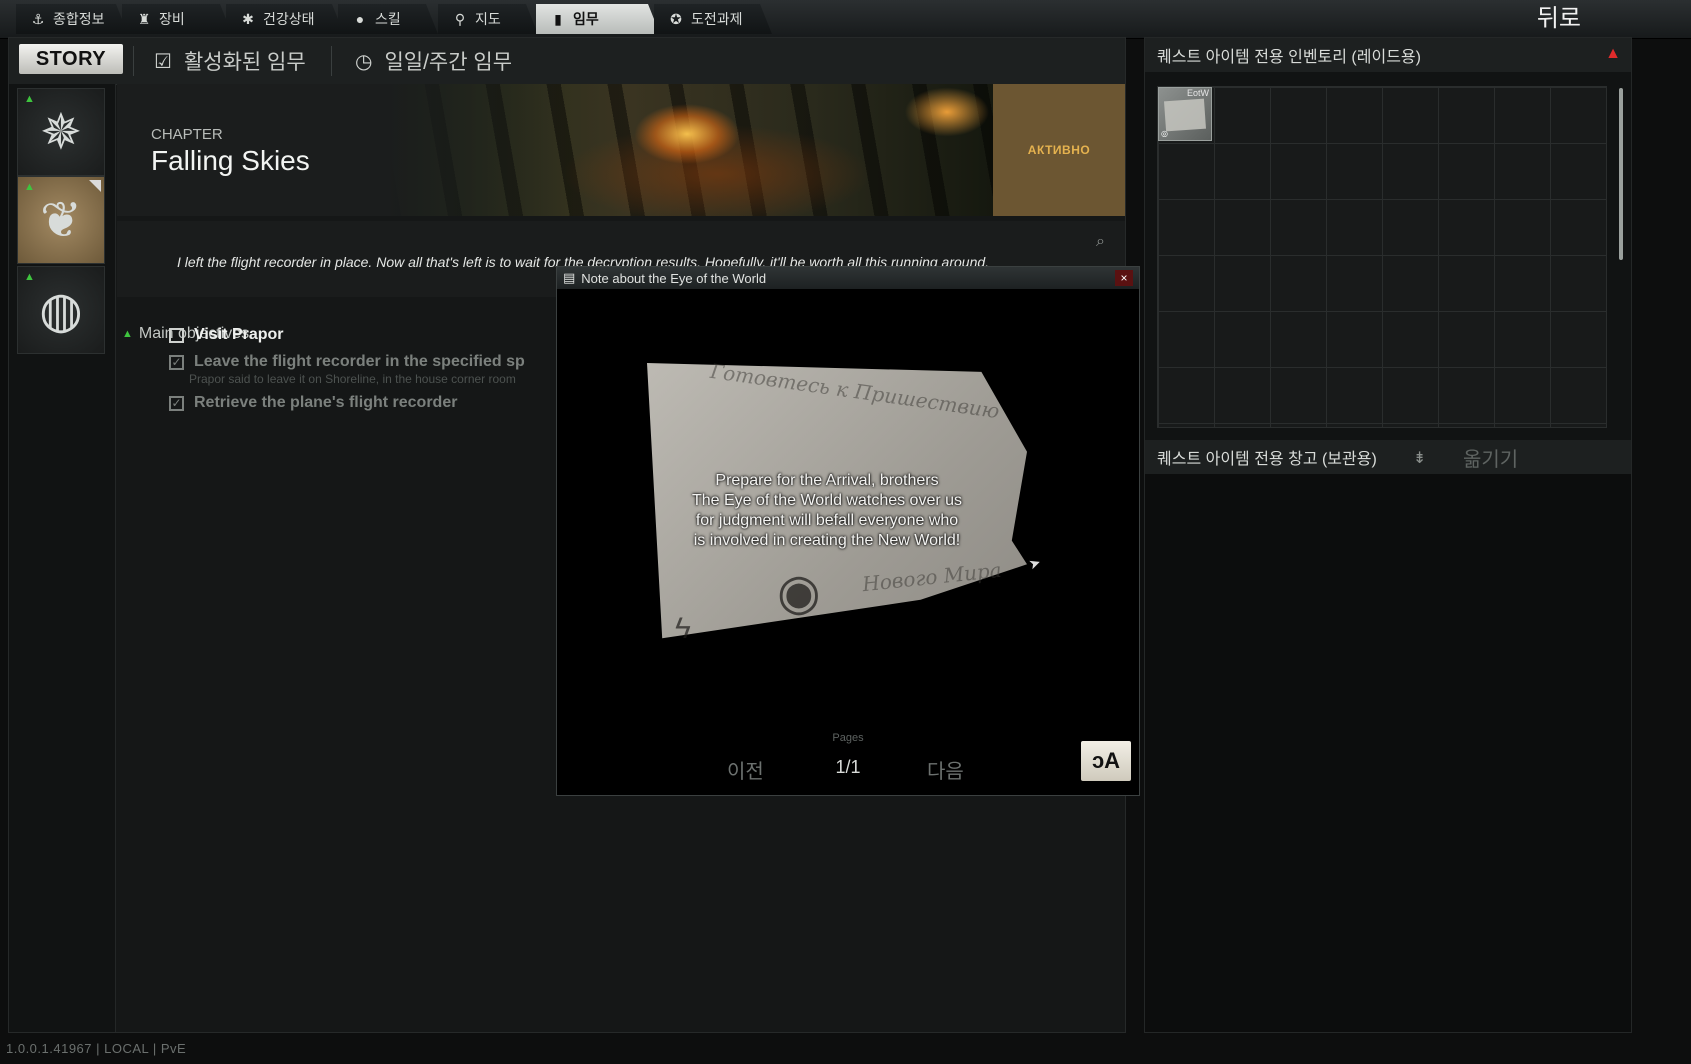 The width and height of the screenshot is (1691, 1064). What do you see at coordinates (683, 628) in the screenshot?
I see `rune-icon: ϟ` at bounding box center [683, 628].